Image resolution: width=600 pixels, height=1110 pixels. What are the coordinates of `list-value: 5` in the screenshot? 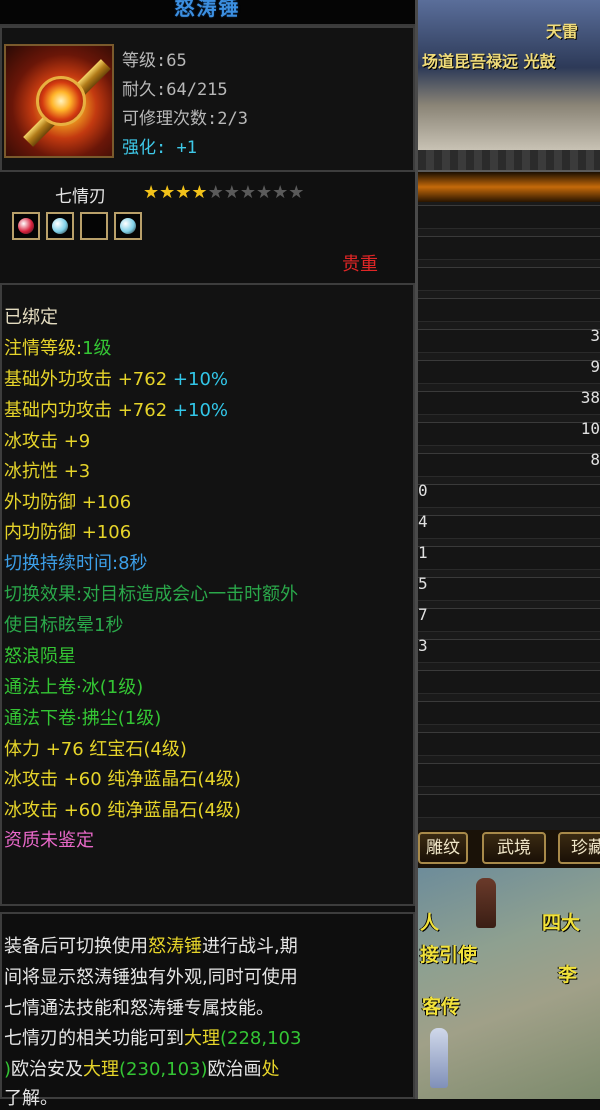 It's located at (423, 583).